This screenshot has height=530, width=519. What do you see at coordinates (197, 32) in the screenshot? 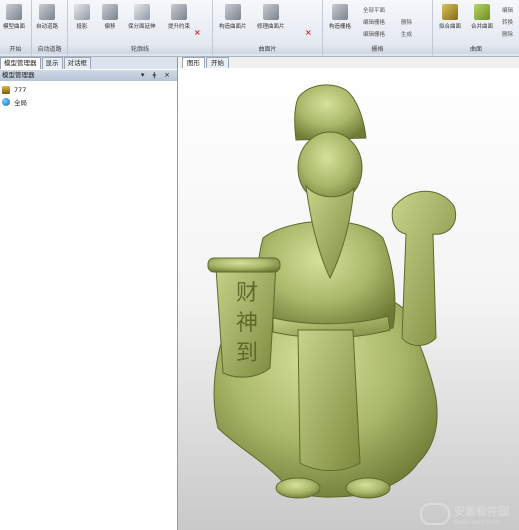
I see `delete-contour-icon: ×` at bounding box center [197, 32].